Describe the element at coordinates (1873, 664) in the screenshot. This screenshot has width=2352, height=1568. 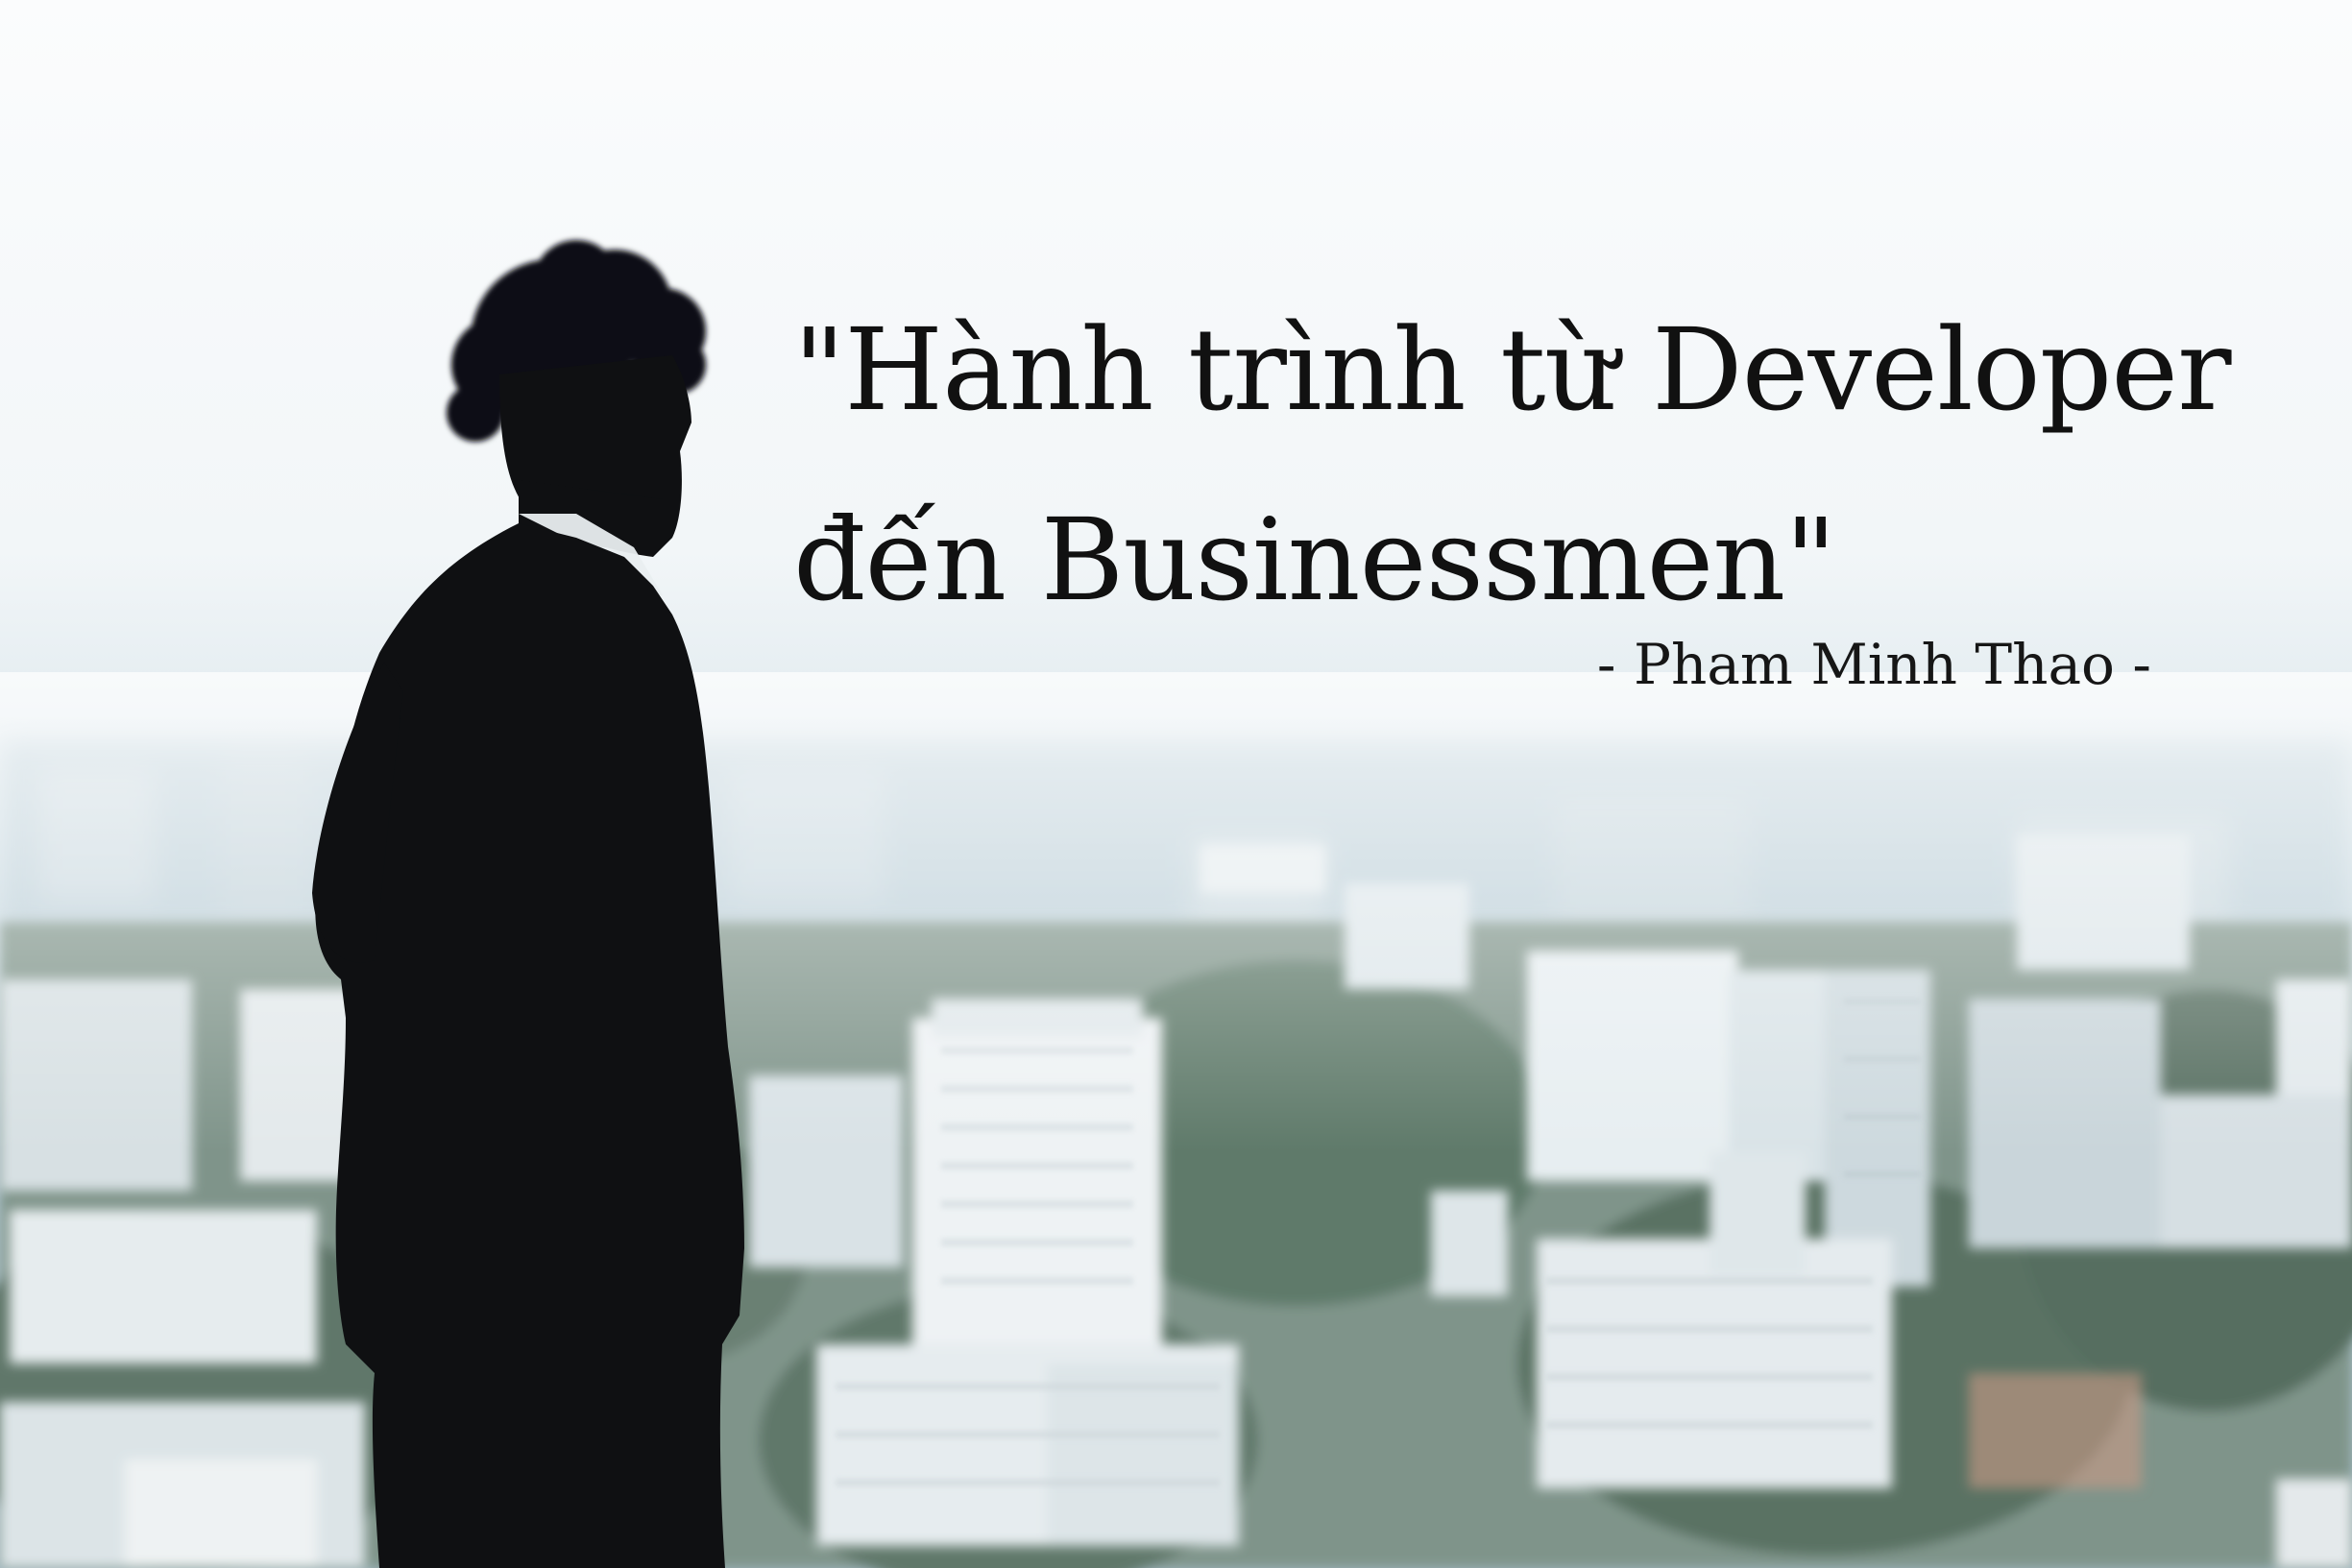
I see `quote-author: - Pham Minh Thao -` at that location.